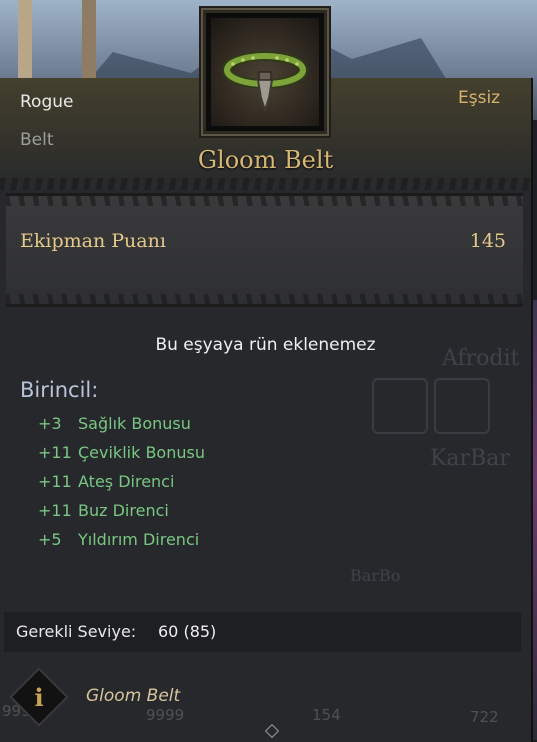 Image resolution: width=537 pixels, height=742 pixels. Describe the element at coordinates (265, 160) in the screenshot. I see `item-name: Gloom Belt` at that location.